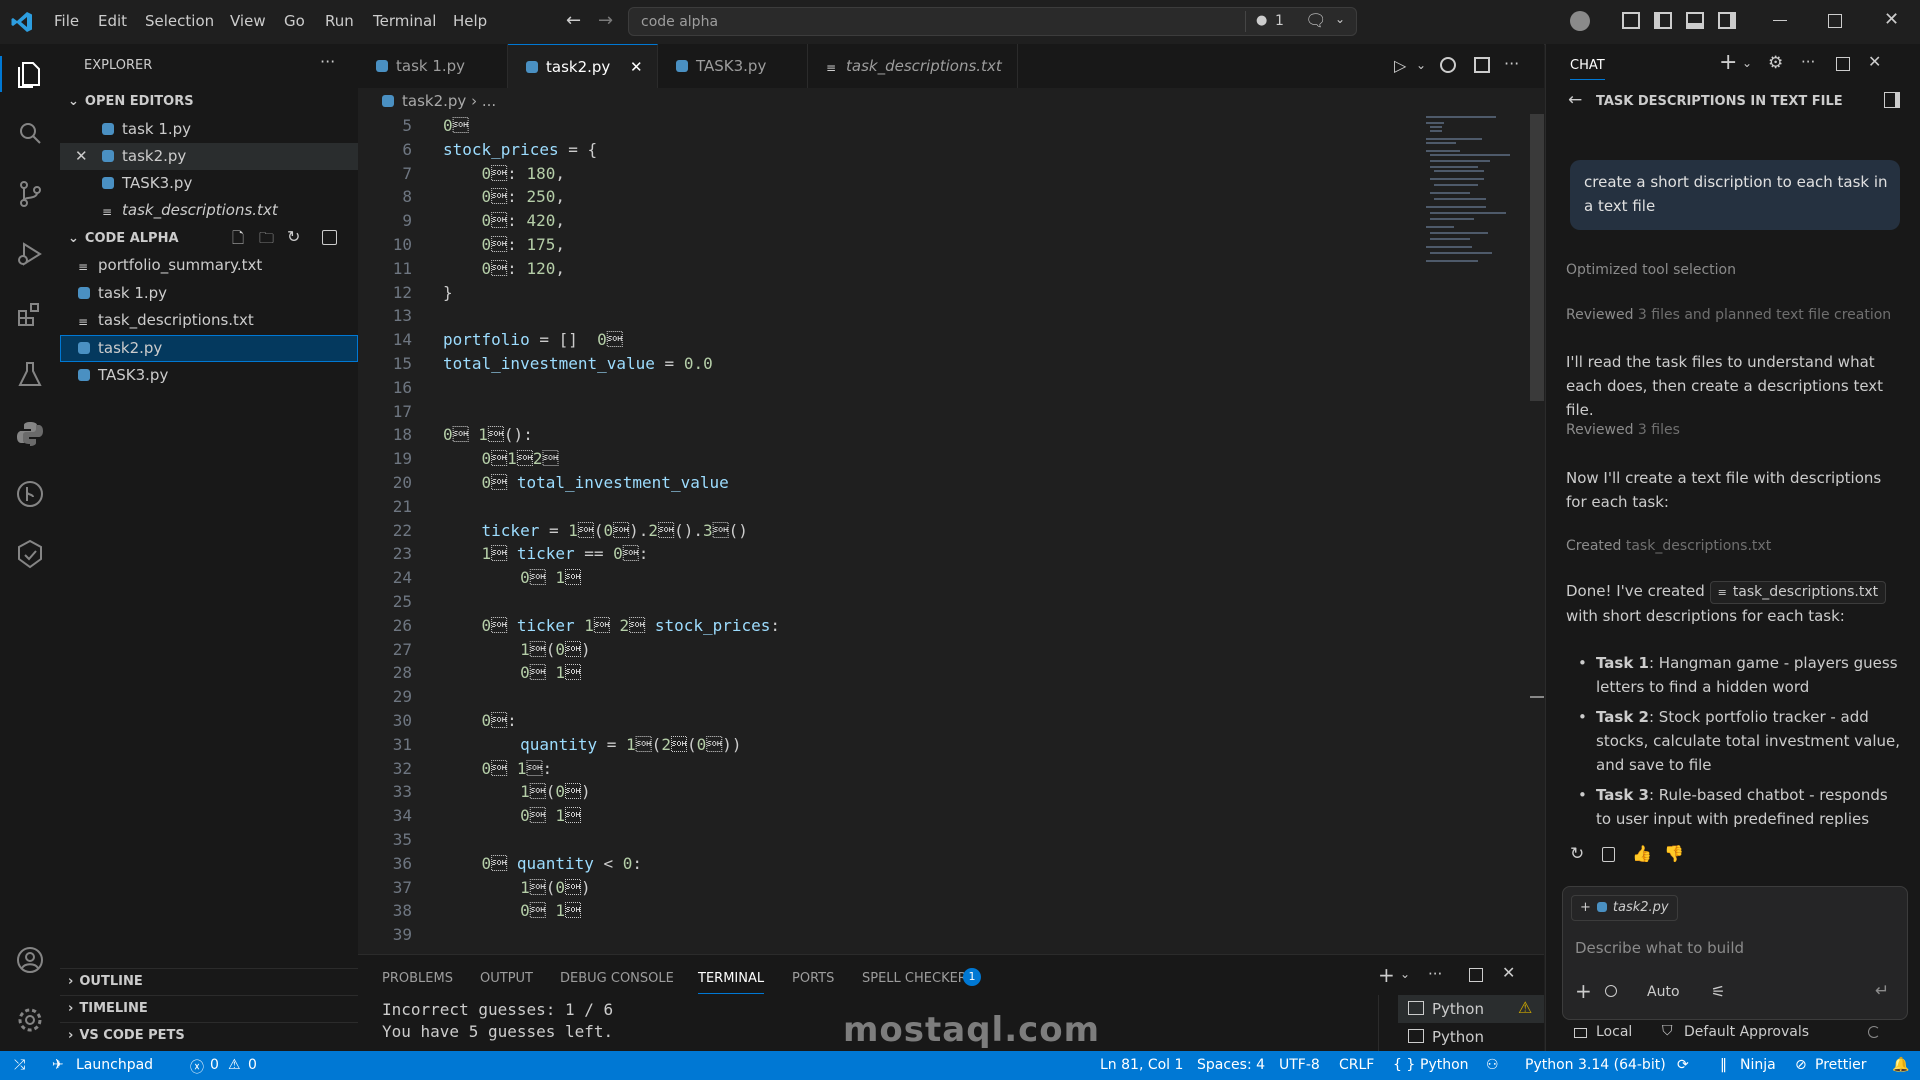 The image size is (1920, 1080). What do you see at coordinates (1695, 20) in the screenshot?
I see `toggle-panel-icon` at bounding box center [1695, 20].